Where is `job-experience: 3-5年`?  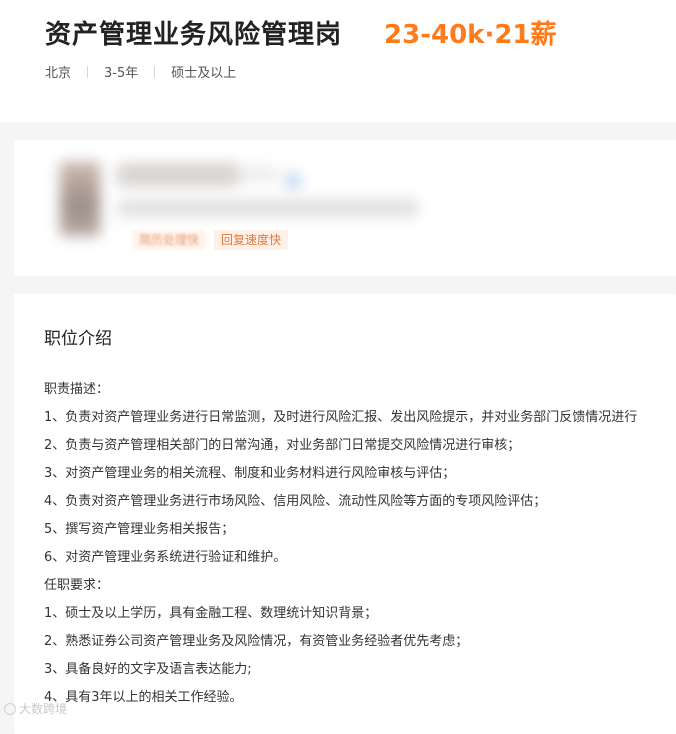
job-experience: 3-5年 is located at coordinates (121, 73).